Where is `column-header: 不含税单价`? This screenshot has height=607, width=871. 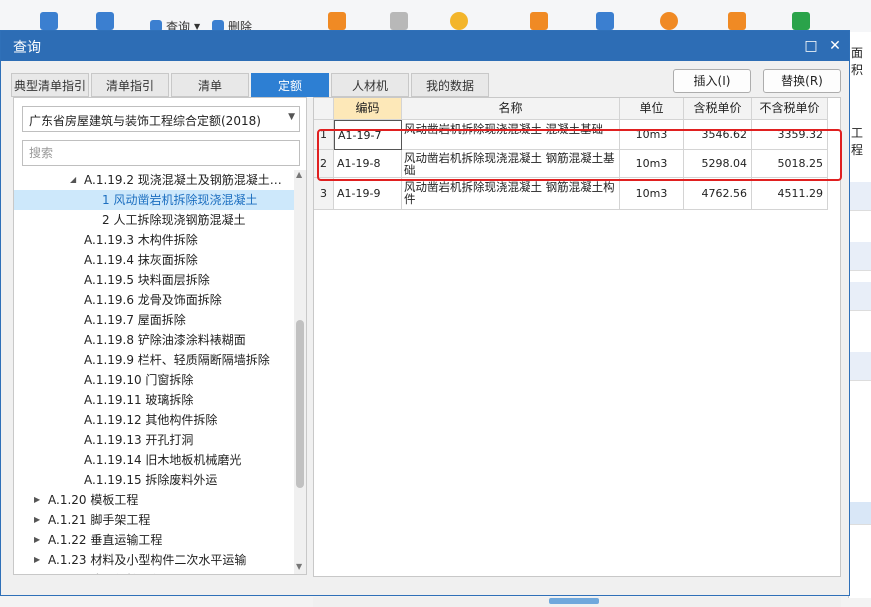
column-header: 不含税单价 is located at coordinates (790, 109).